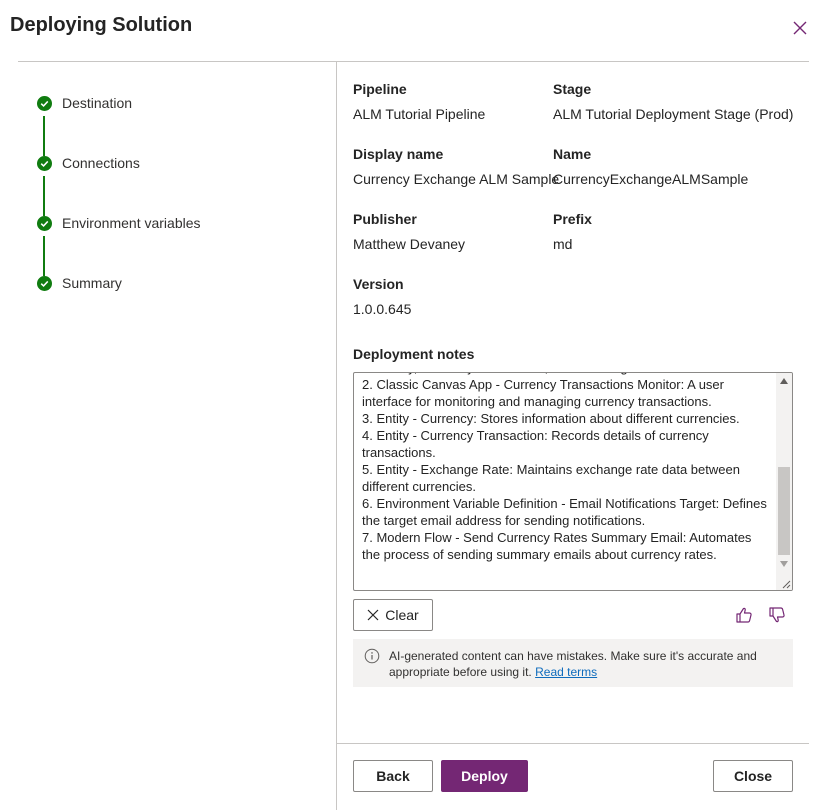  Describe the element at coordinates (784, 564) in the screenshot. I see `scroll-down-arrow-icon` at that location.